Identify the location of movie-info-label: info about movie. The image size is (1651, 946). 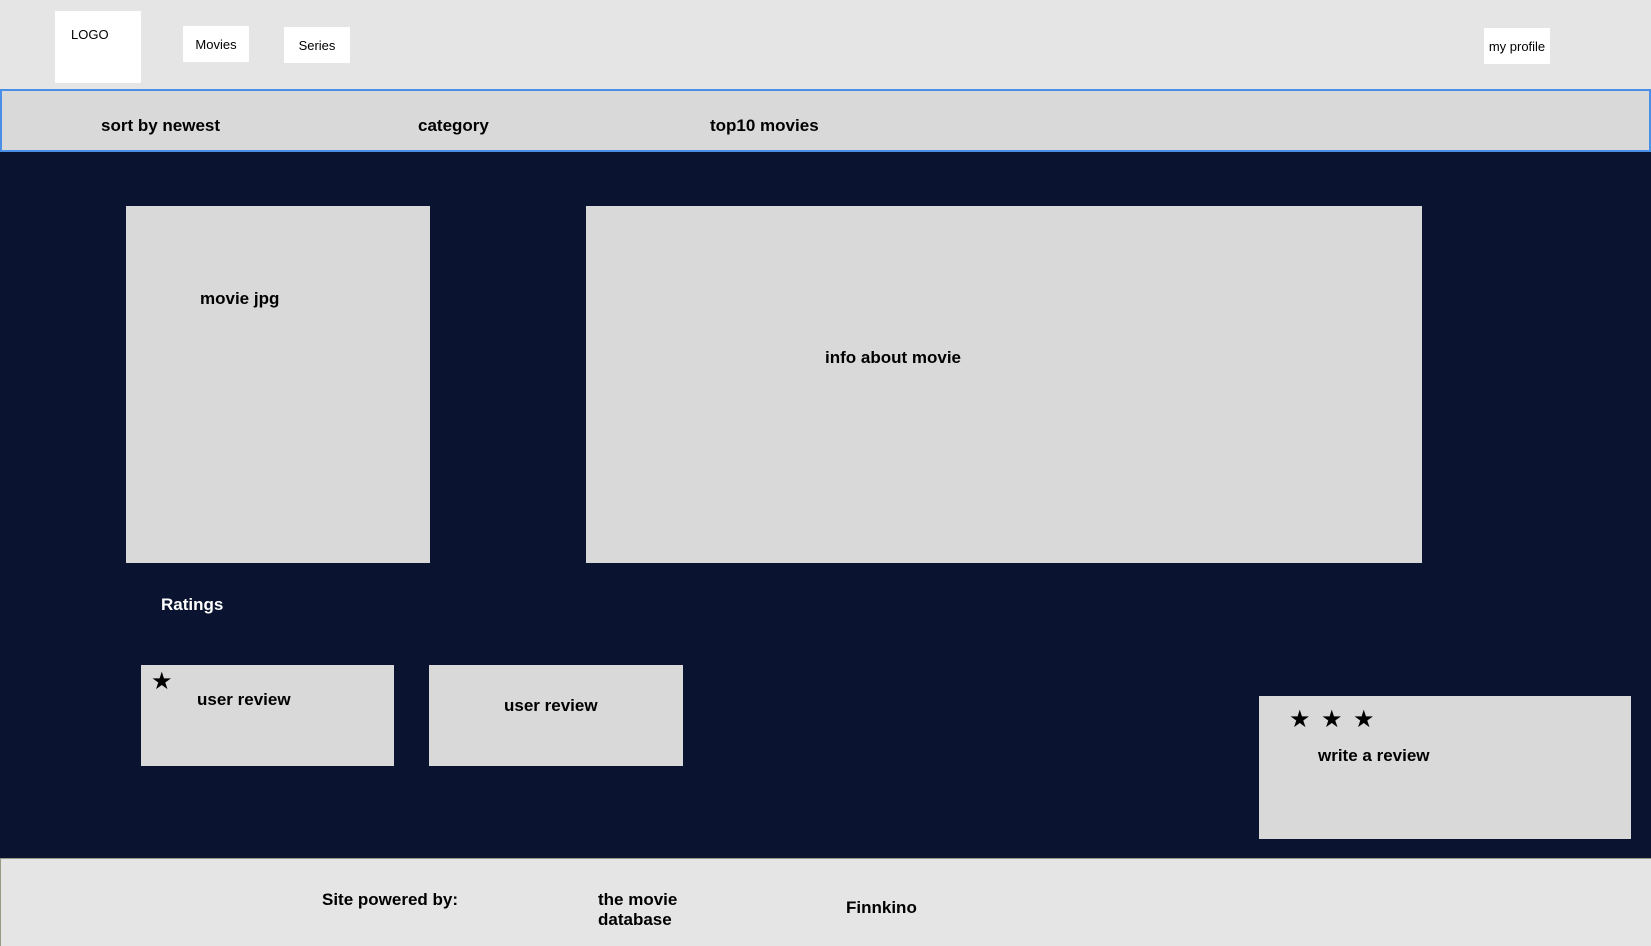
(893, 357).